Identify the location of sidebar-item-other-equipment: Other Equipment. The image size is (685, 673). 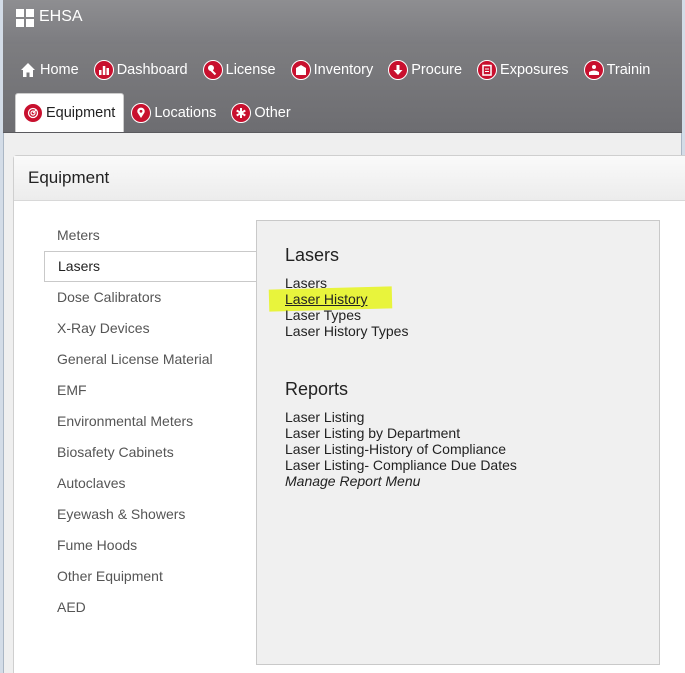
(150, 576).